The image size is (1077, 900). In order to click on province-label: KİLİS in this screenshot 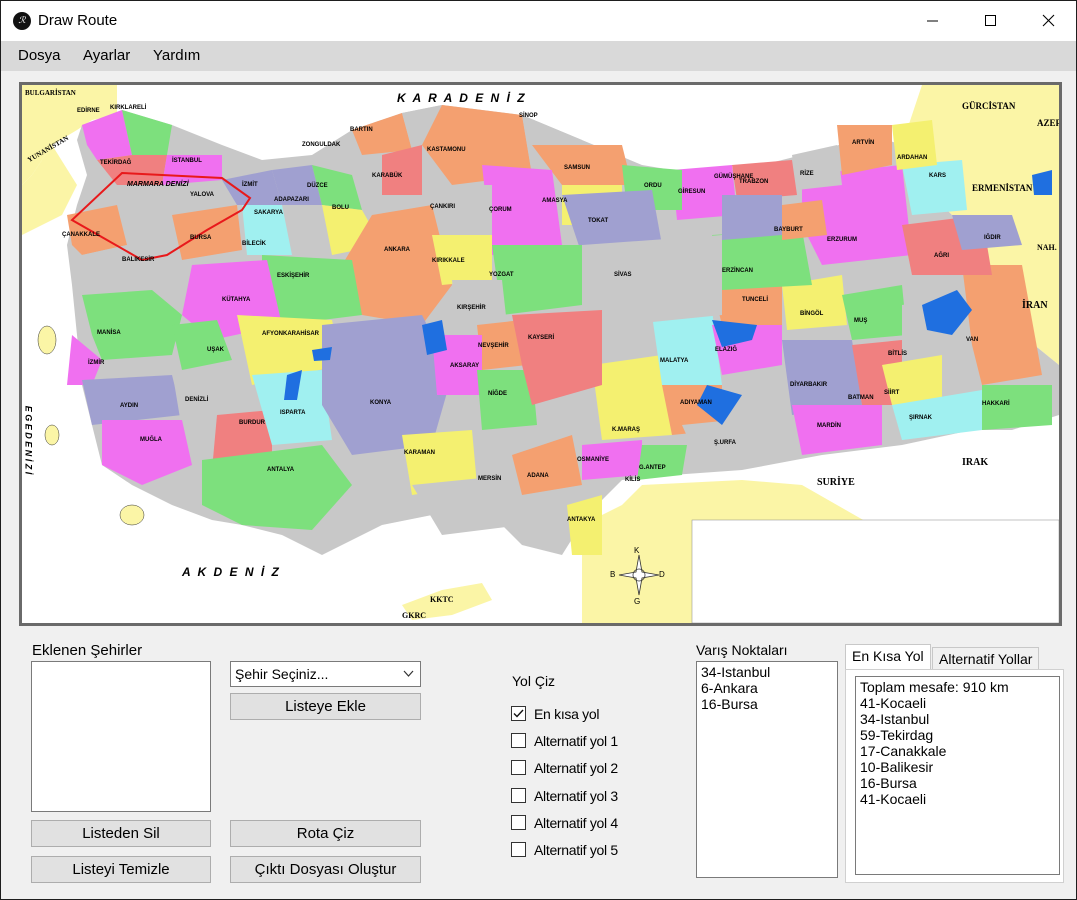, I will do `click(633, 480)`.